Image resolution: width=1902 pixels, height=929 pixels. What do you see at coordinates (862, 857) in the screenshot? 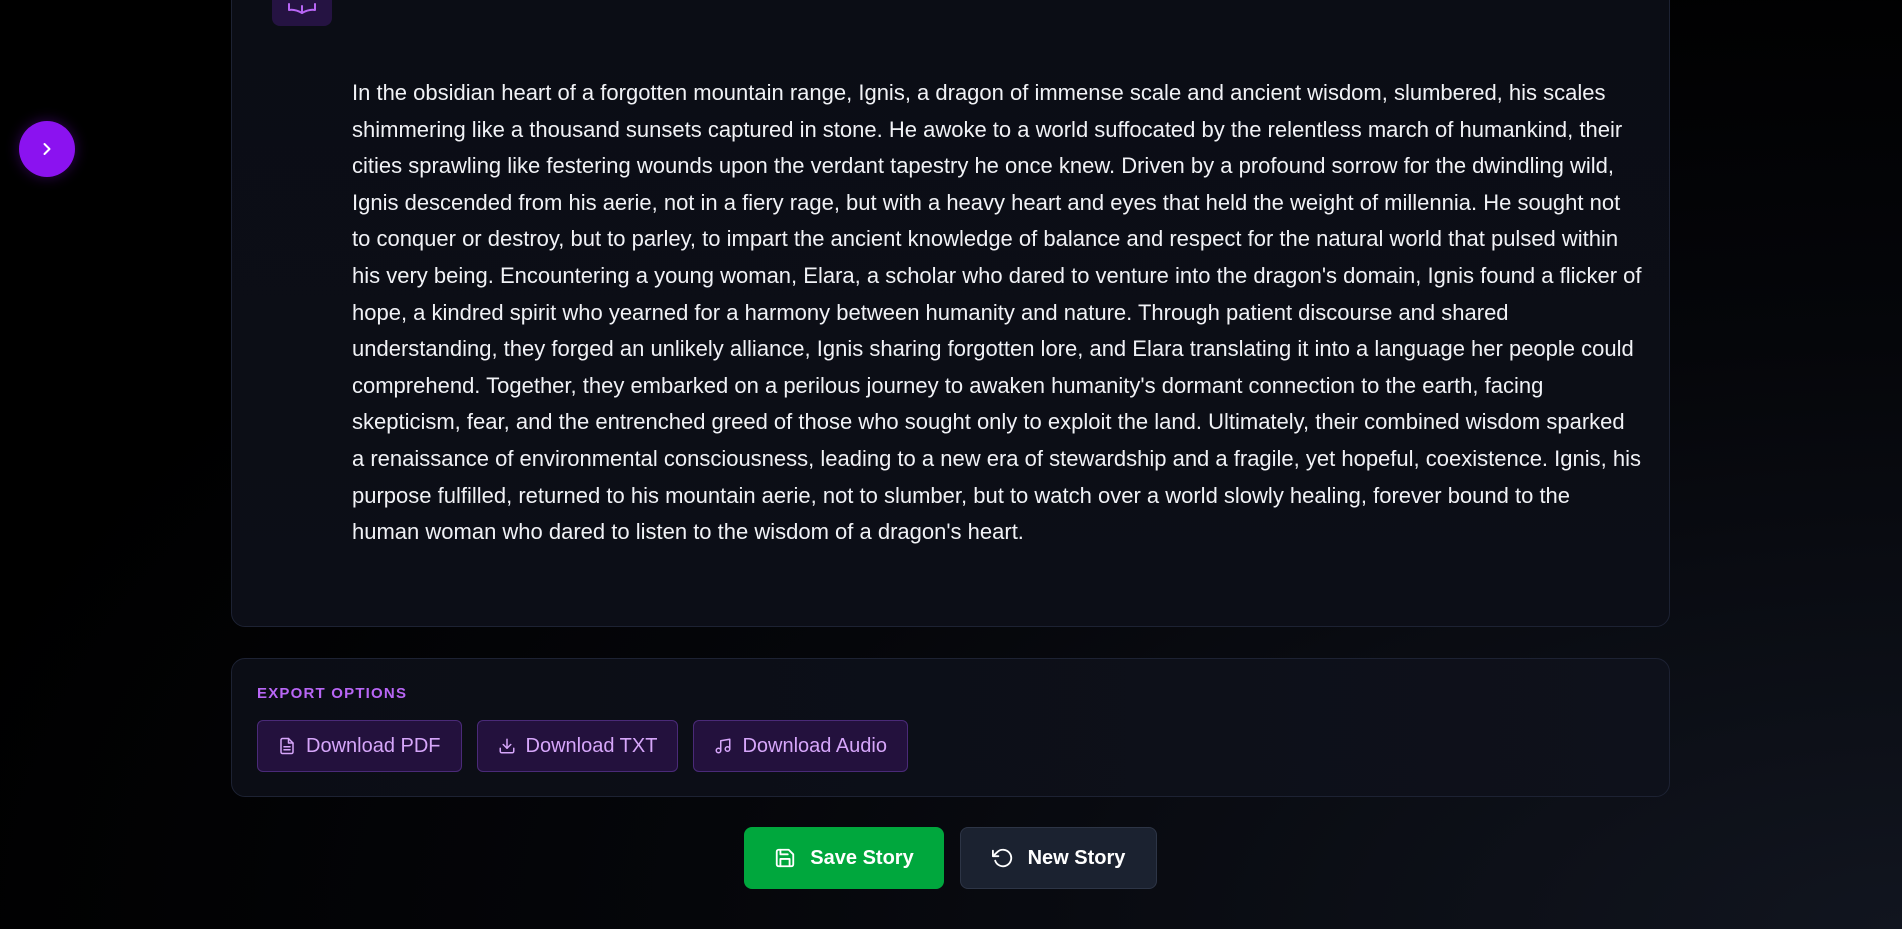
I see `save-story-label: Save Story` at bounding box center [862, 857].